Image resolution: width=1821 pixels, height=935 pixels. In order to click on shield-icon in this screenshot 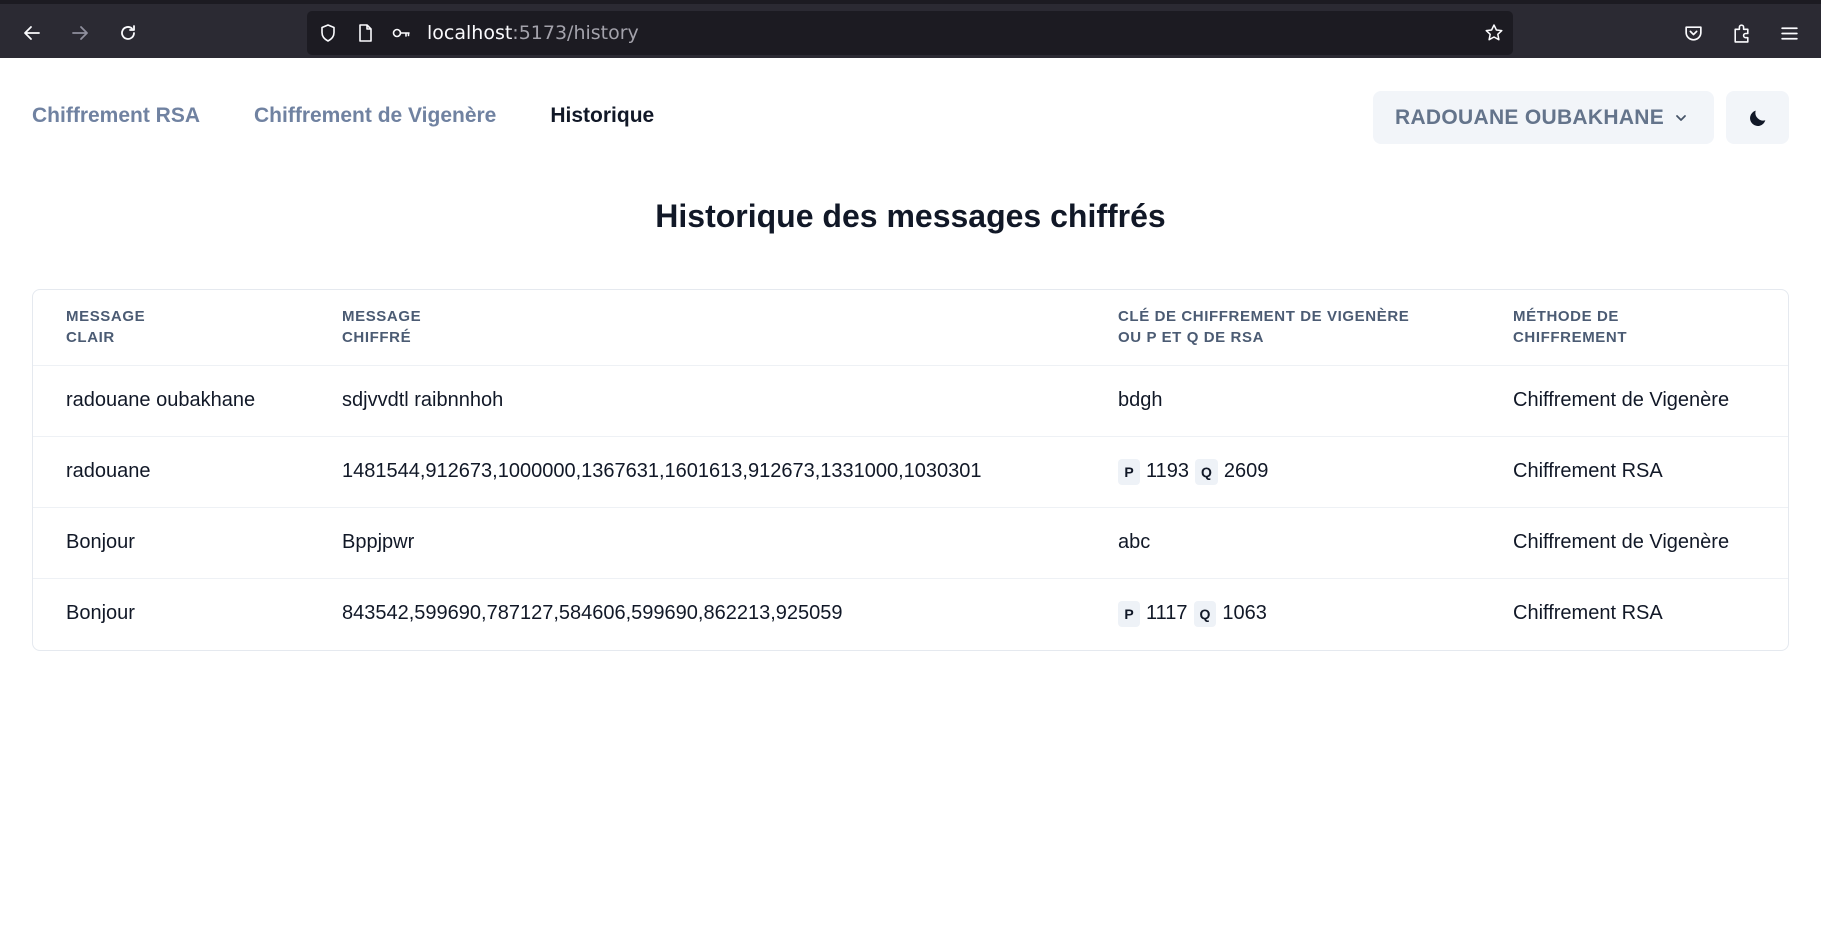, I will do `click(328, 33)`.